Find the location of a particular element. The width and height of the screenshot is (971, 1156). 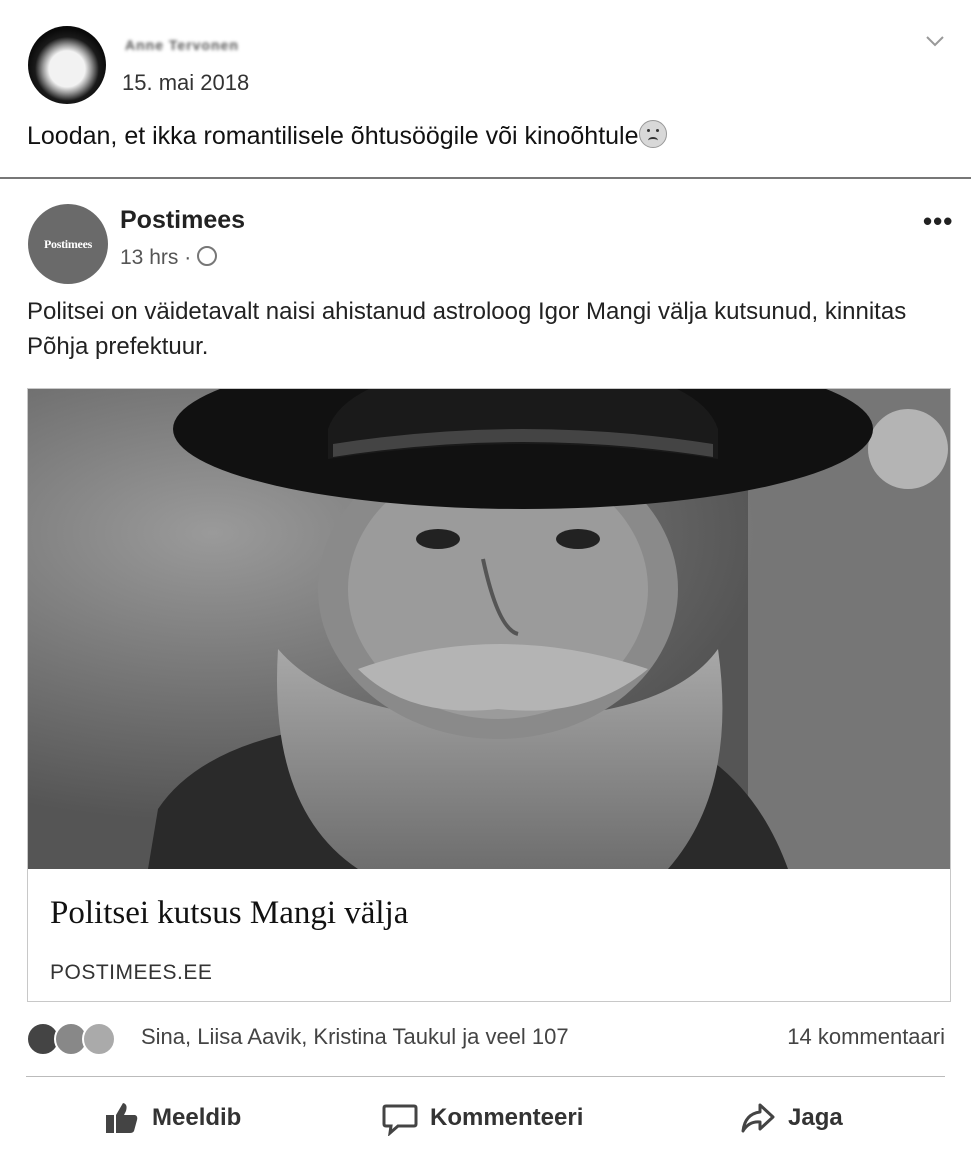

post-date: 15. mai 2018 is located at coordinates (185, 83).